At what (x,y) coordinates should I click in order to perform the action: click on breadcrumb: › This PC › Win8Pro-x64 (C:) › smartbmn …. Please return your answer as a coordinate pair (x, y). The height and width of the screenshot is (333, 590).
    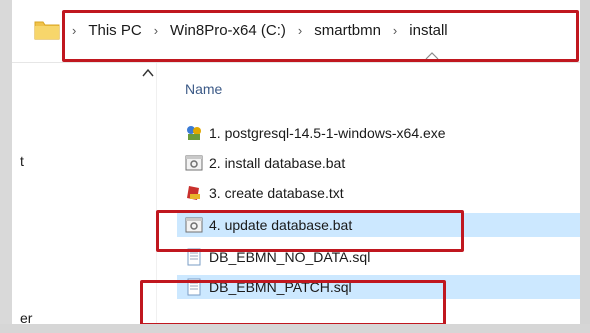
    Looking at the image, I should click on (256, 30).